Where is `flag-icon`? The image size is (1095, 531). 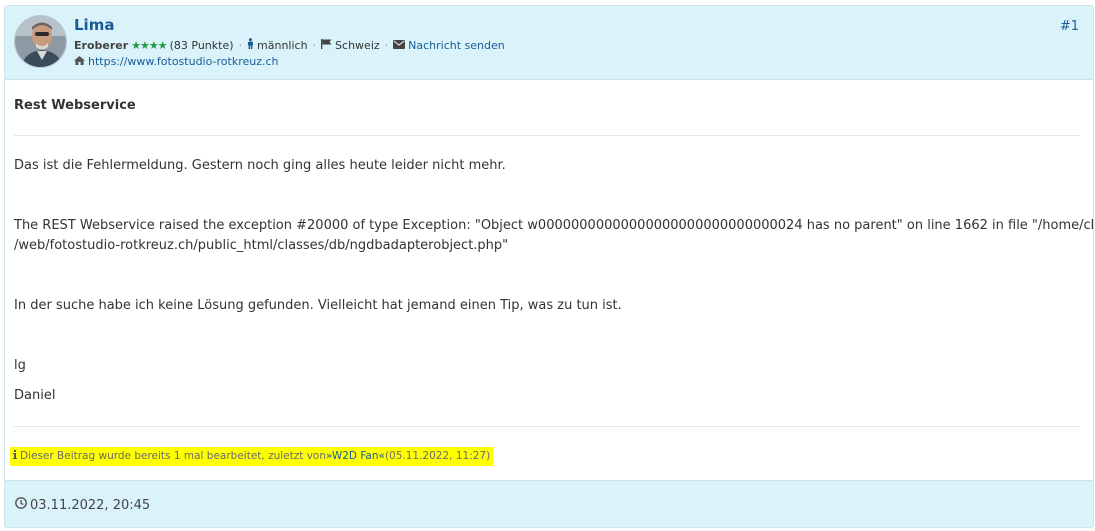
flag-icon is located at coordinates (326, 45).